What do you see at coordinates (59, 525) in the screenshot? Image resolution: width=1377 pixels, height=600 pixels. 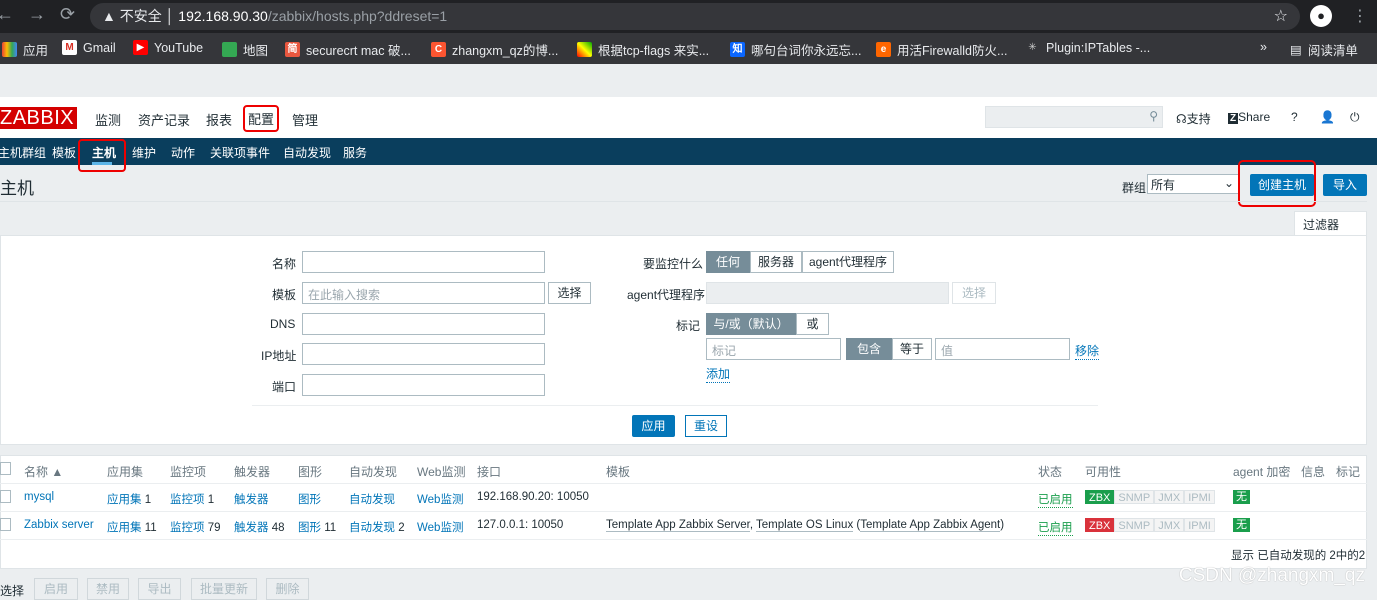 I see `host-name-link: Zabbix server` at bounding box center [59, 525].